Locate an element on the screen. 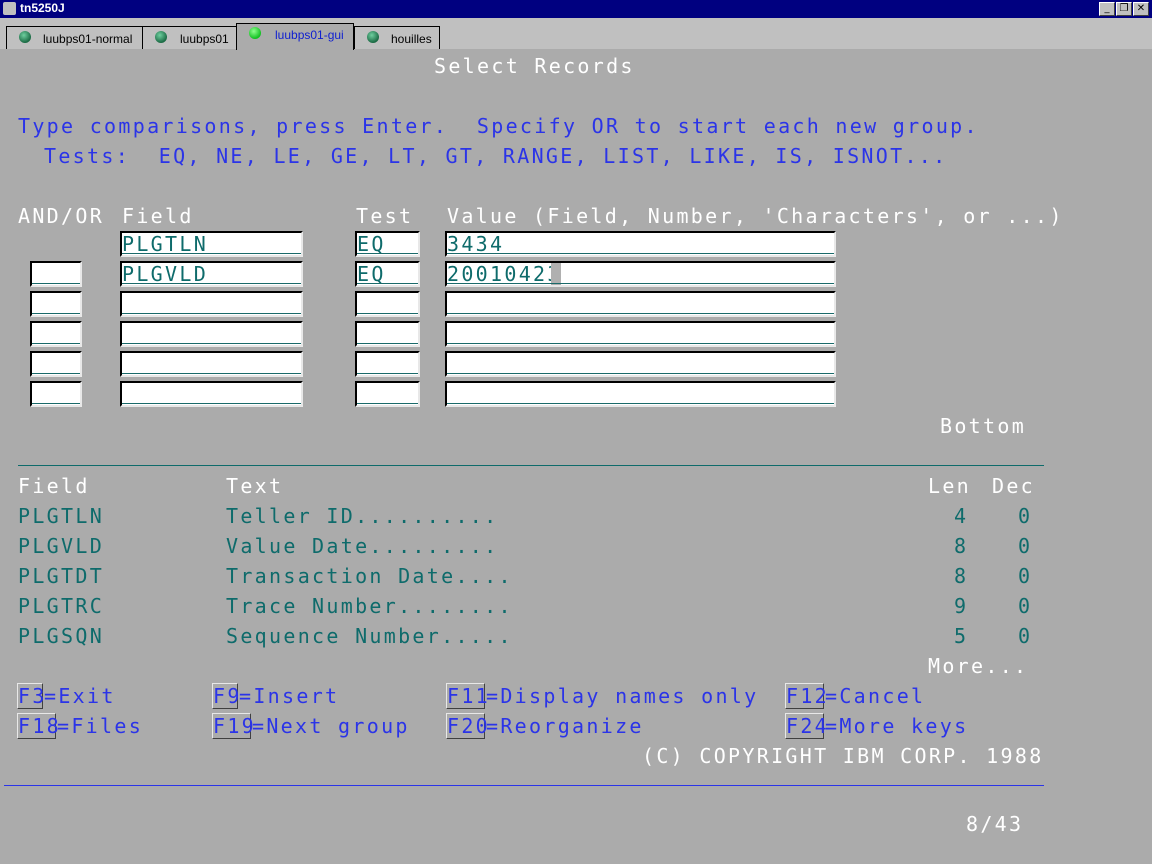  tab-luubps01-normal: luubps01-normal is located at coordinates (74, 37).